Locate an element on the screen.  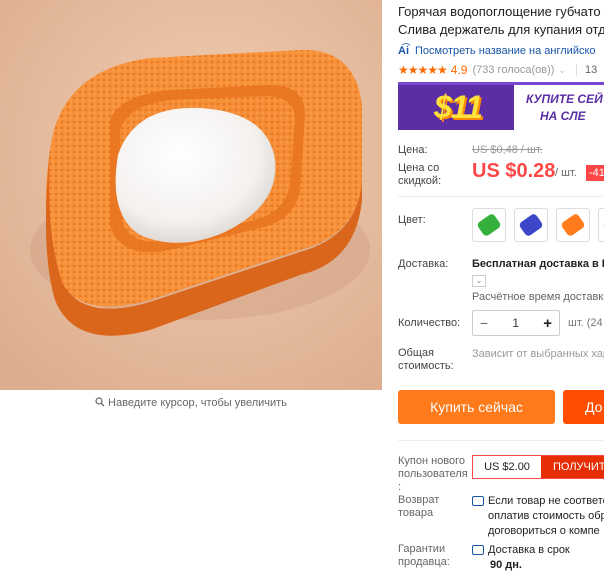
truck-icon is located at coordinates (478, 550).